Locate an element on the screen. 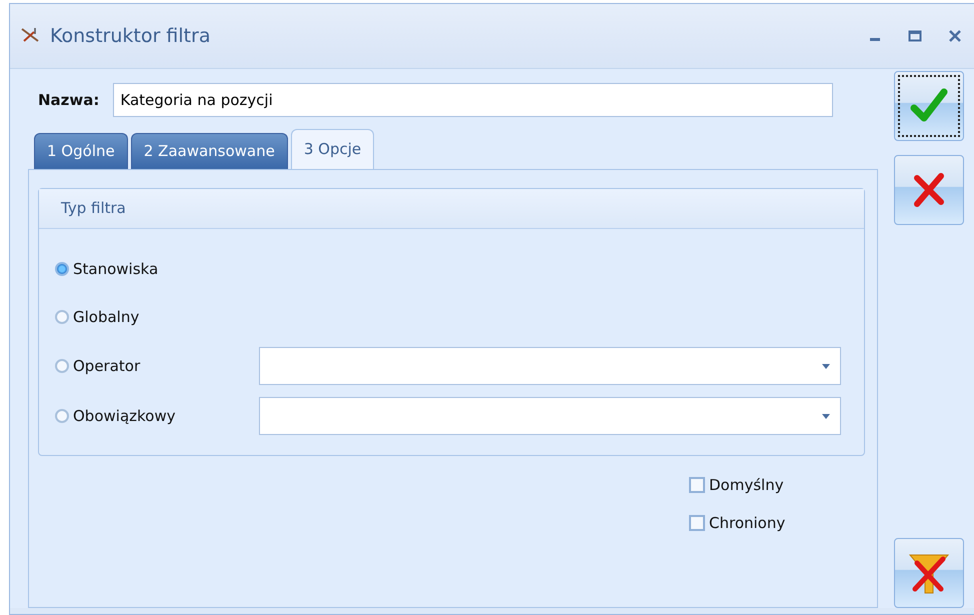  close-icon is located at coordinates (955, 36).